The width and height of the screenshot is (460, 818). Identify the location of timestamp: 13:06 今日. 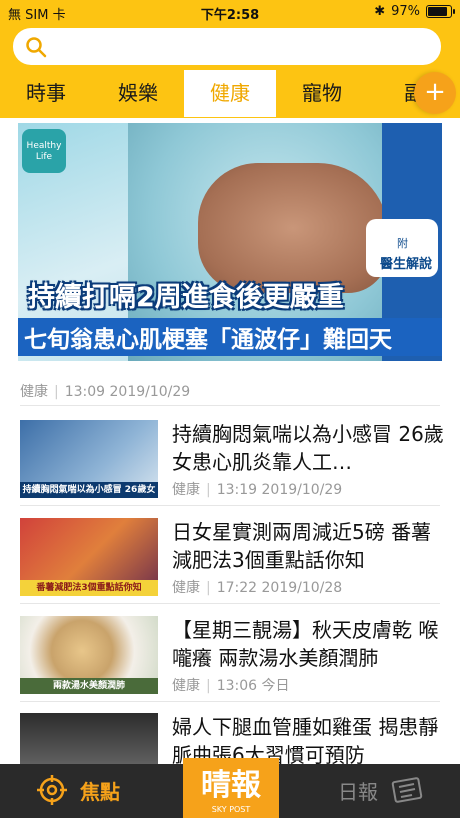
(253, 686).